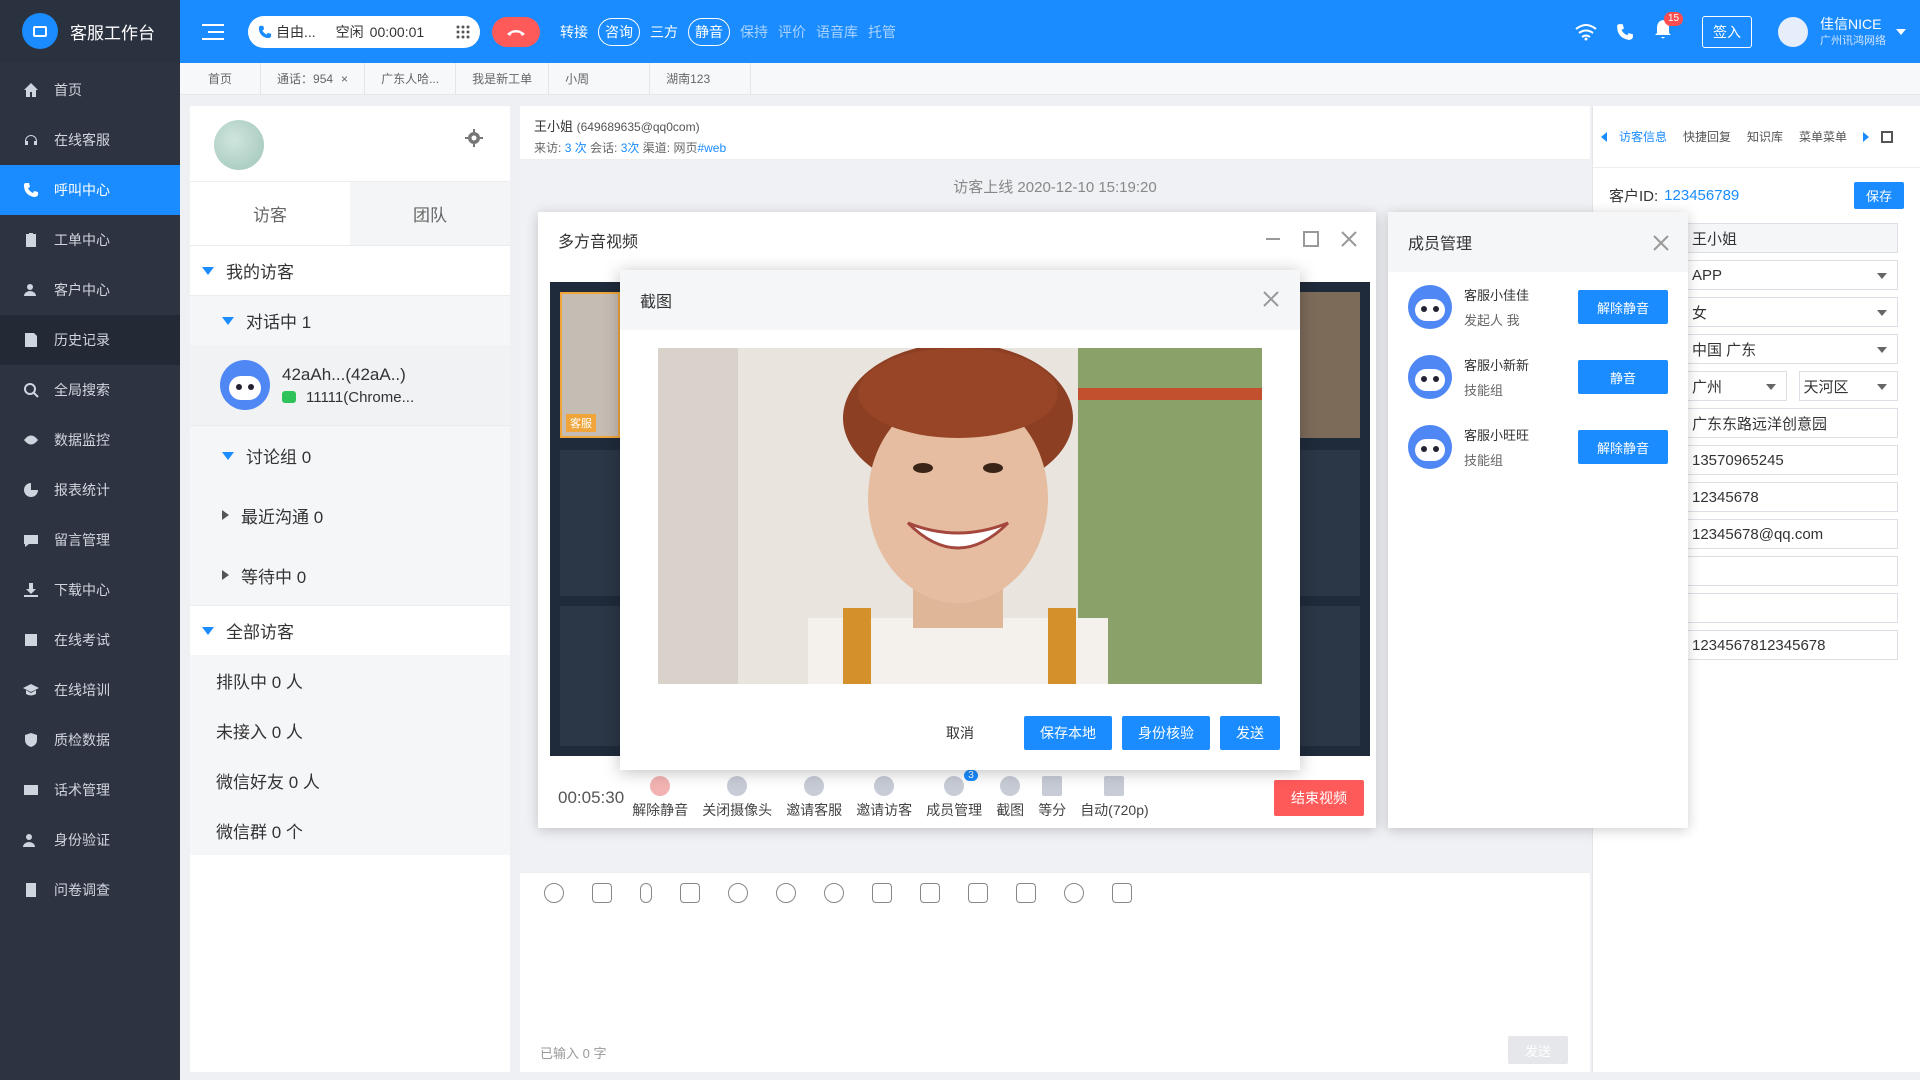 Image resolution: width=1920 pixels, height=1080 pixels. What do you see at coordinates (574, 32) in the screenshot?
I see `transfer-button: 转接` at bounding box center [574, 32].